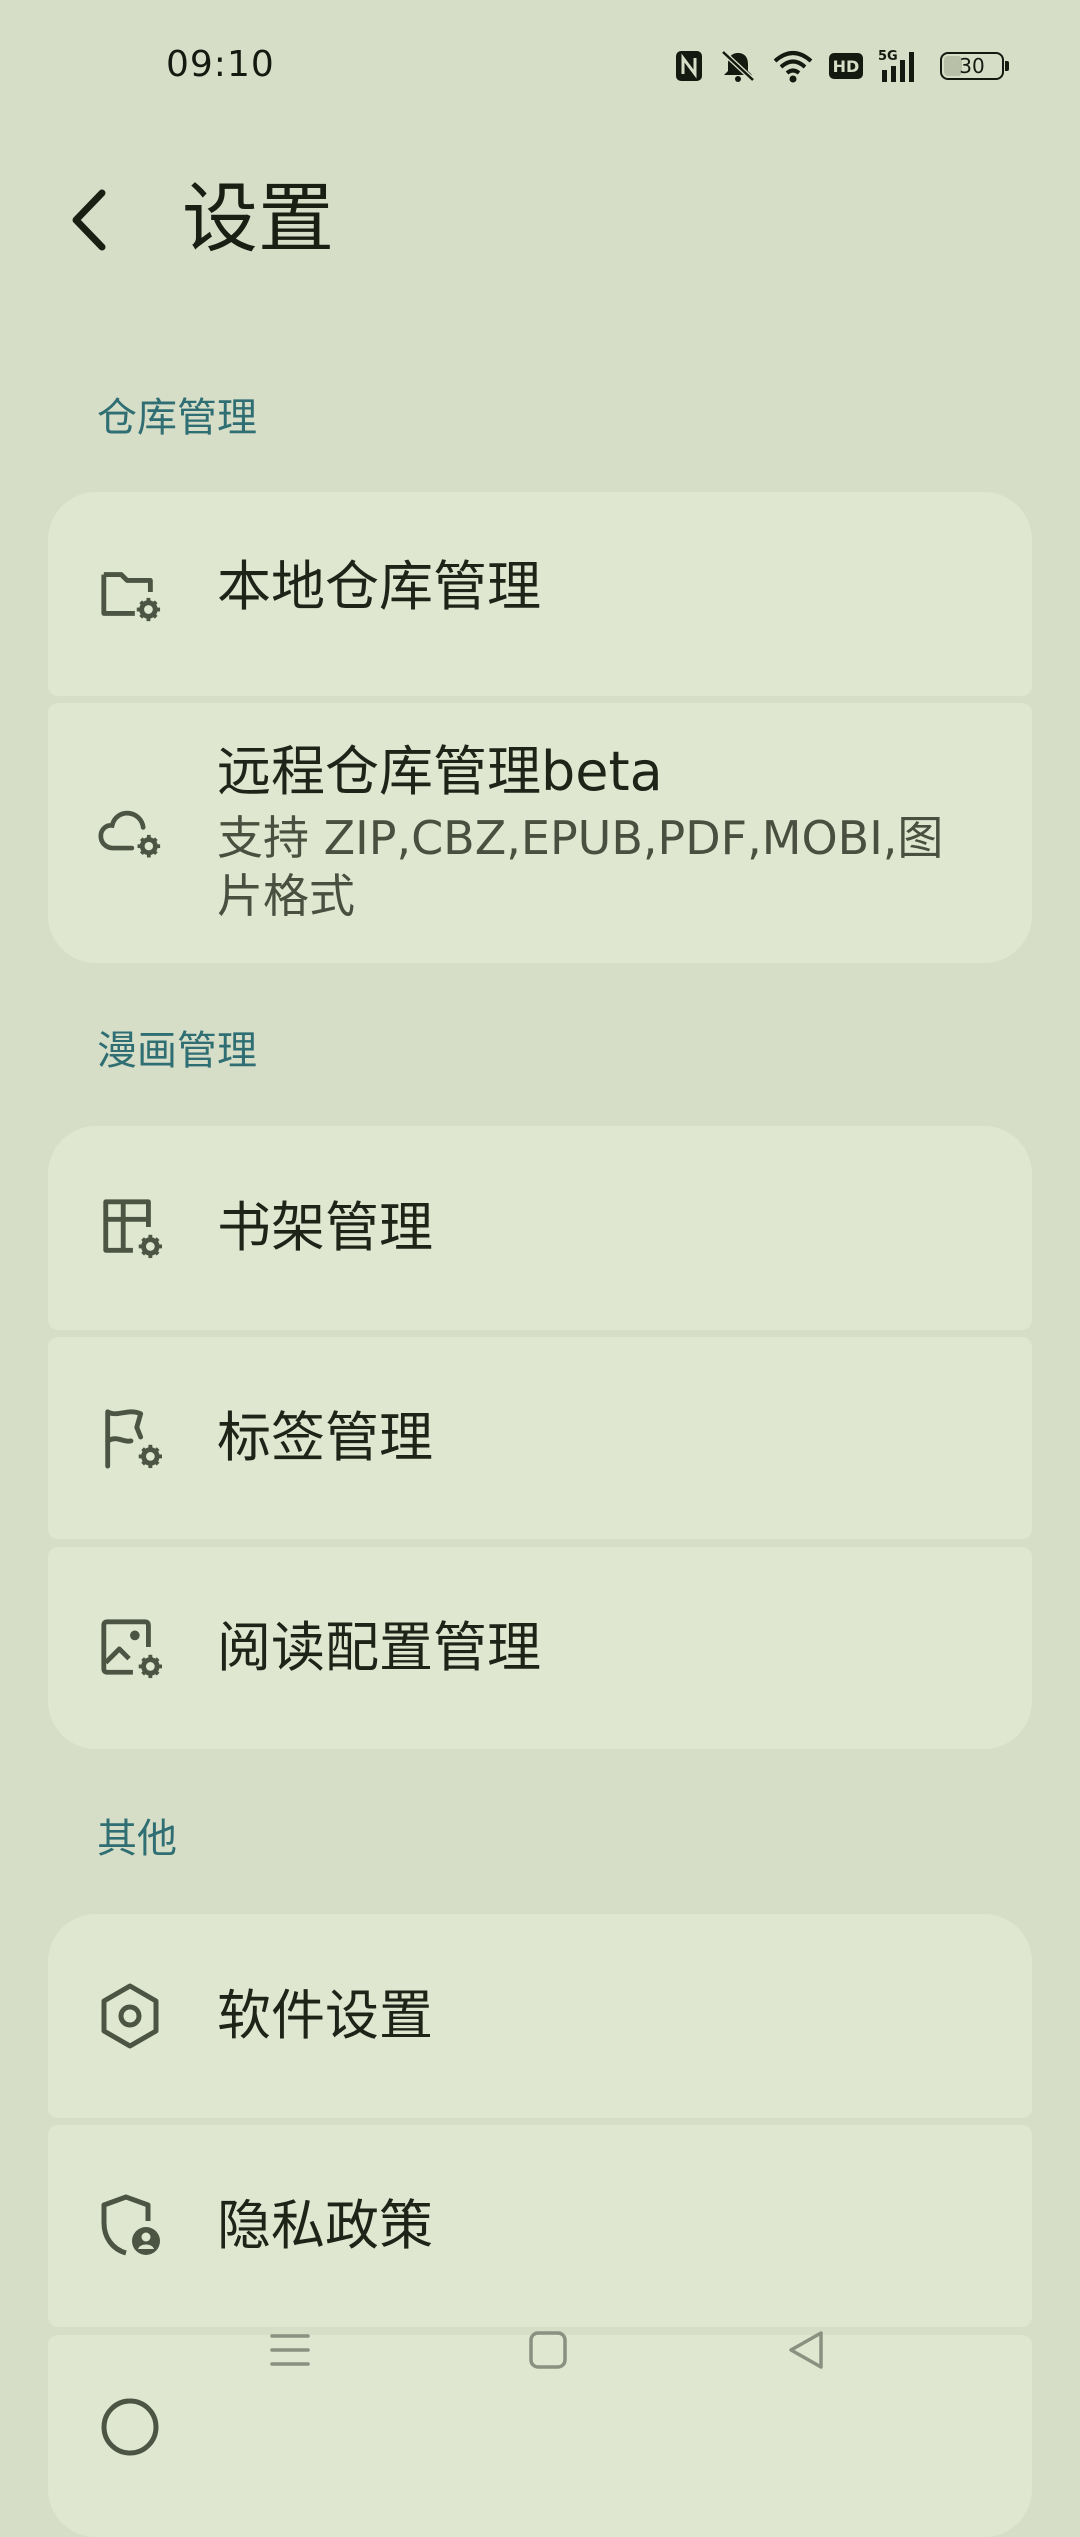 Image resolution: width=1080 pixels, height=2537 pixels. I want to click on status-icons: HD 5G 30, so click(841, 66).